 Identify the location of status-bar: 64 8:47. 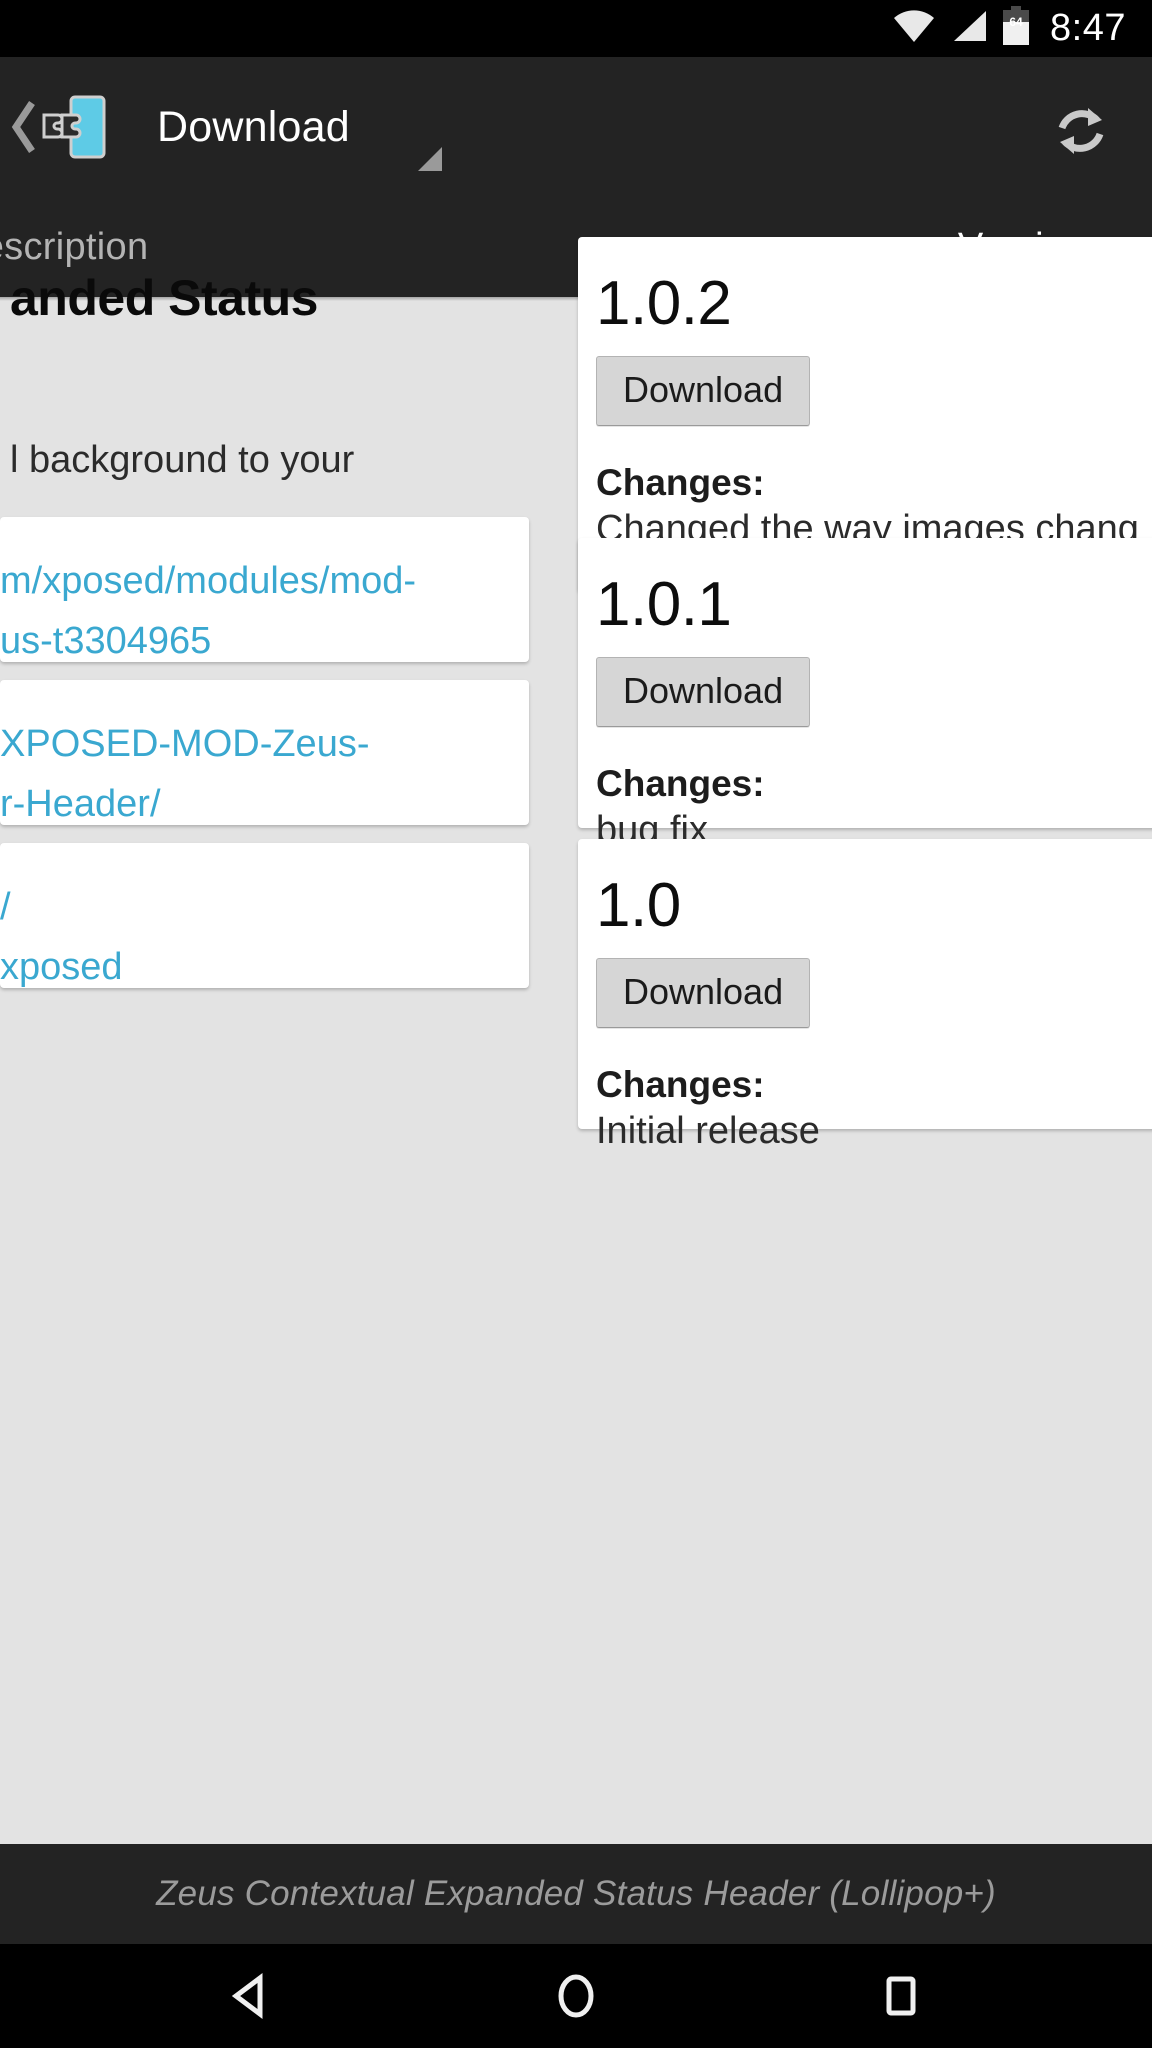
(576, 28).